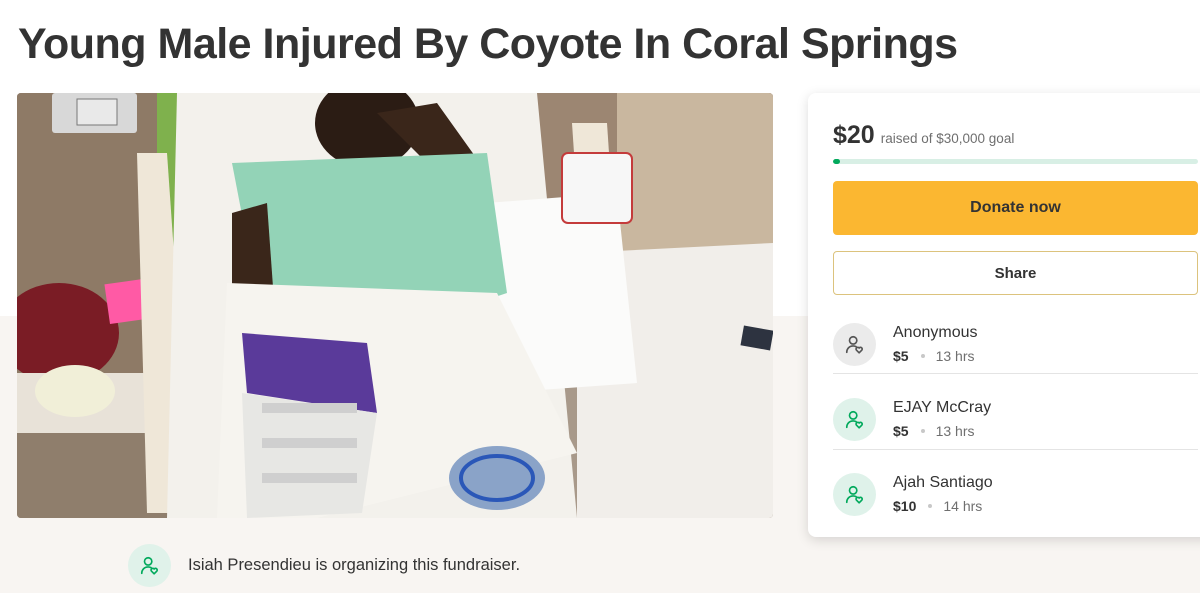  I want to click on donation-item: Ajah Santiago $10 14 hrs, so click(1015, 497).